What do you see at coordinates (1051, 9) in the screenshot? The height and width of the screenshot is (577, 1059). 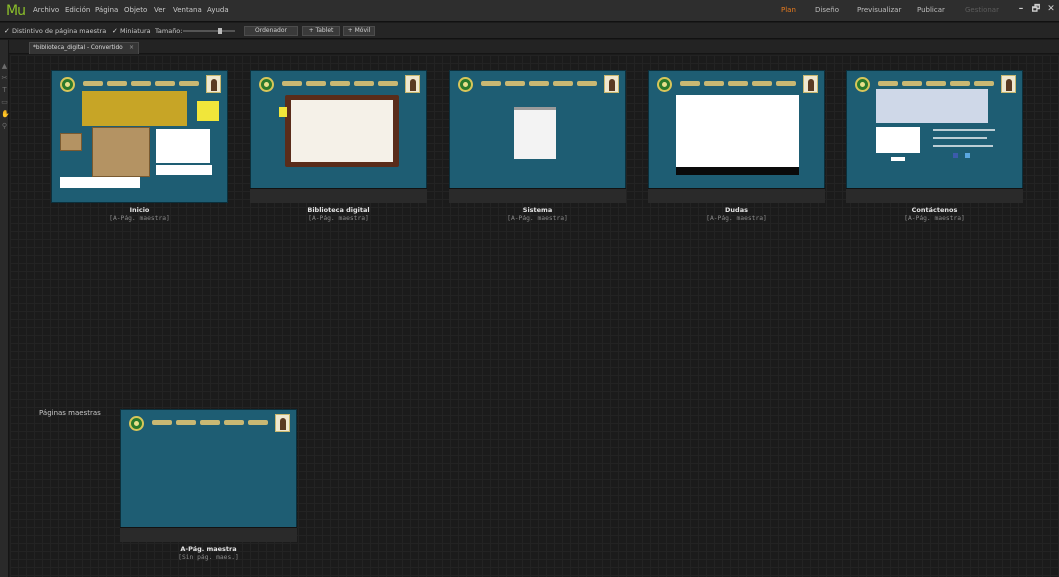 I see `close-icon: ✕` at bounding box center [1051, 9].